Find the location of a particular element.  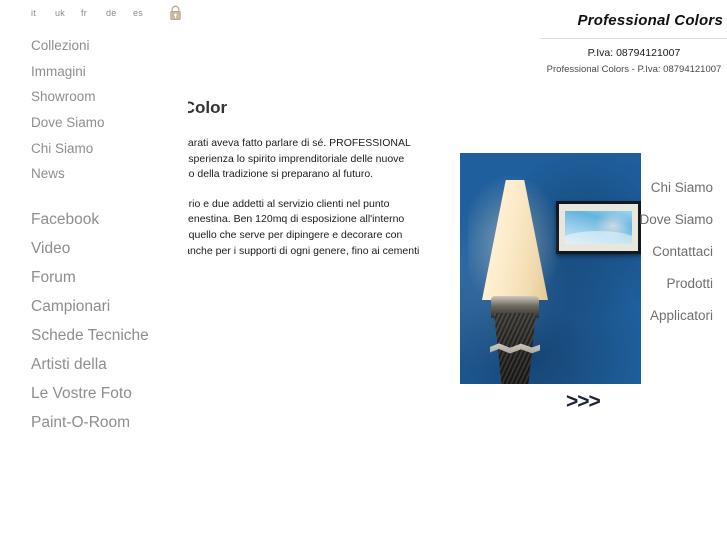

language-link-it: it is located at coordinates (33, 13).